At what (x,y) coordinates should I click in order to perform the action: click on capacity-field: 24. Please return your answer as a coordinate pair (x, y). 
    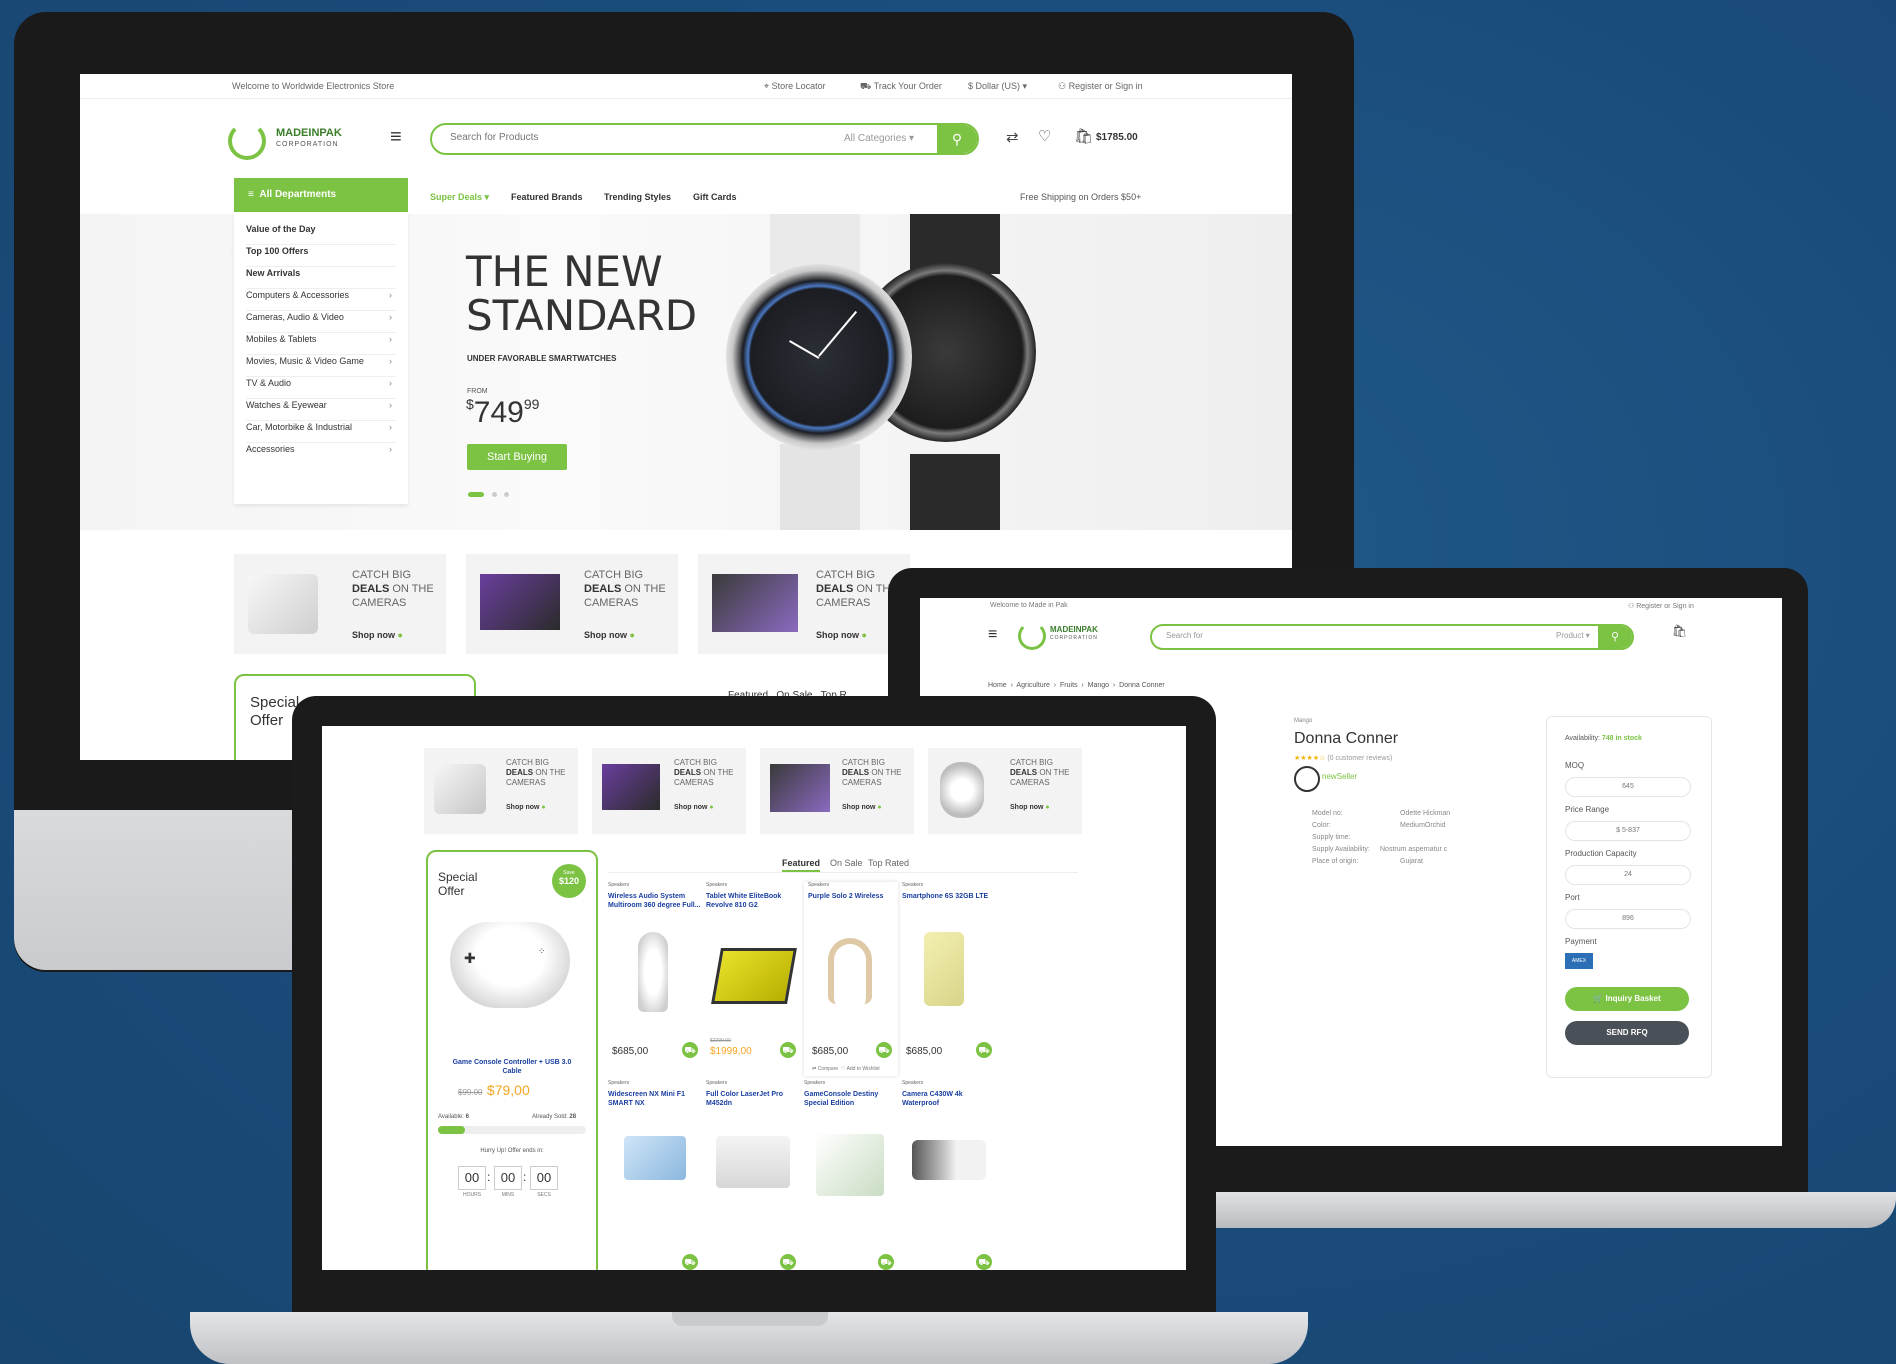
    Looking at the image, I should click on (1628, 875).